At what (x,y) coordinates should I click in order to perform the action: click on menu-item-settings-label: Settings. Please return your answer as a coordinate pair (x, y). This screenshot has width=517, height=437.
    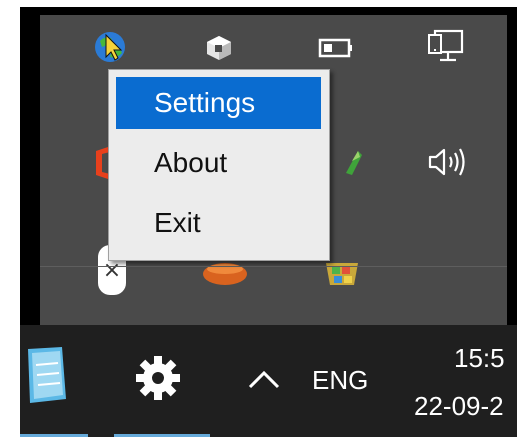
    Looking at the image, I should click on (205, 102).